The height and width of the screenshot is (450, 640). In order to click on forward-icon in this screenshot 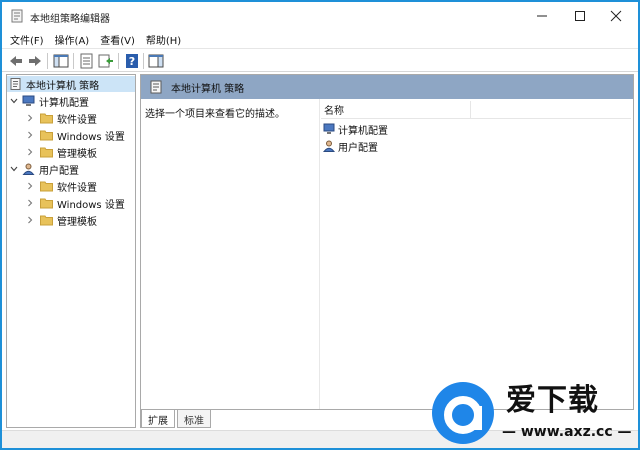, I will do `click(35, 61)`.